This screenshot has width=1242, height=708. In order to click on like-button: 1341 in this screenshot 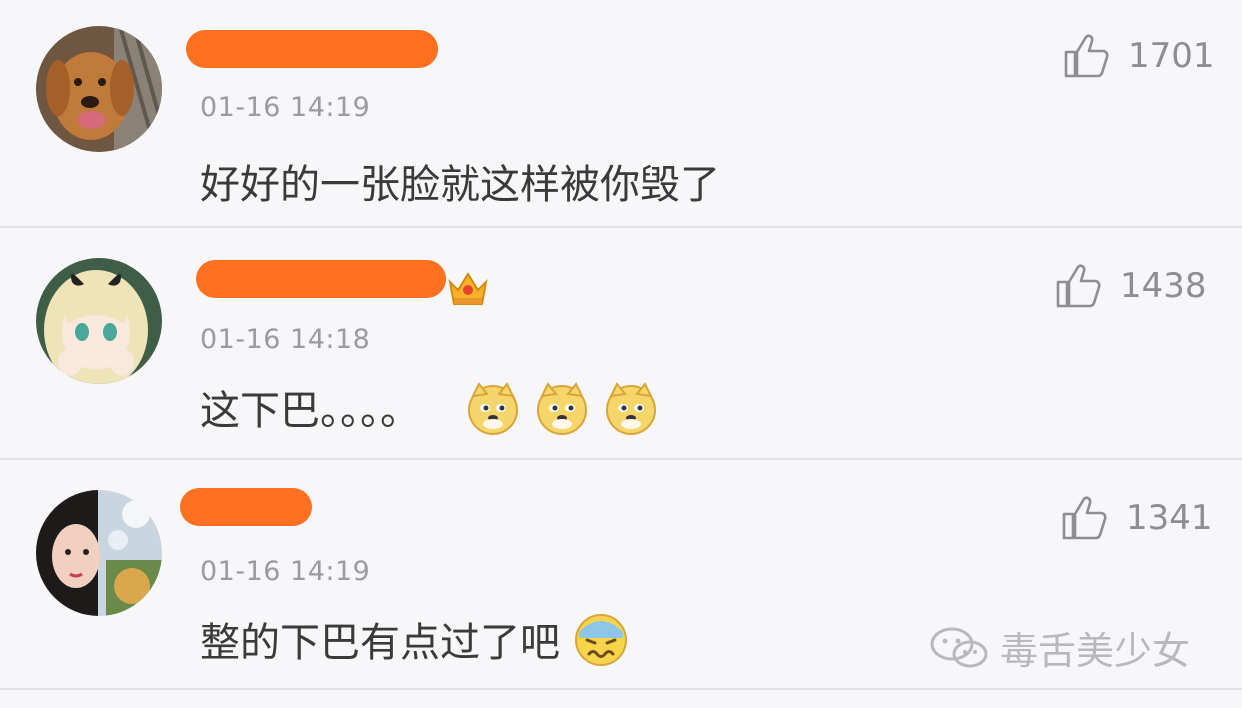, I will do `click(1136, 518)`.